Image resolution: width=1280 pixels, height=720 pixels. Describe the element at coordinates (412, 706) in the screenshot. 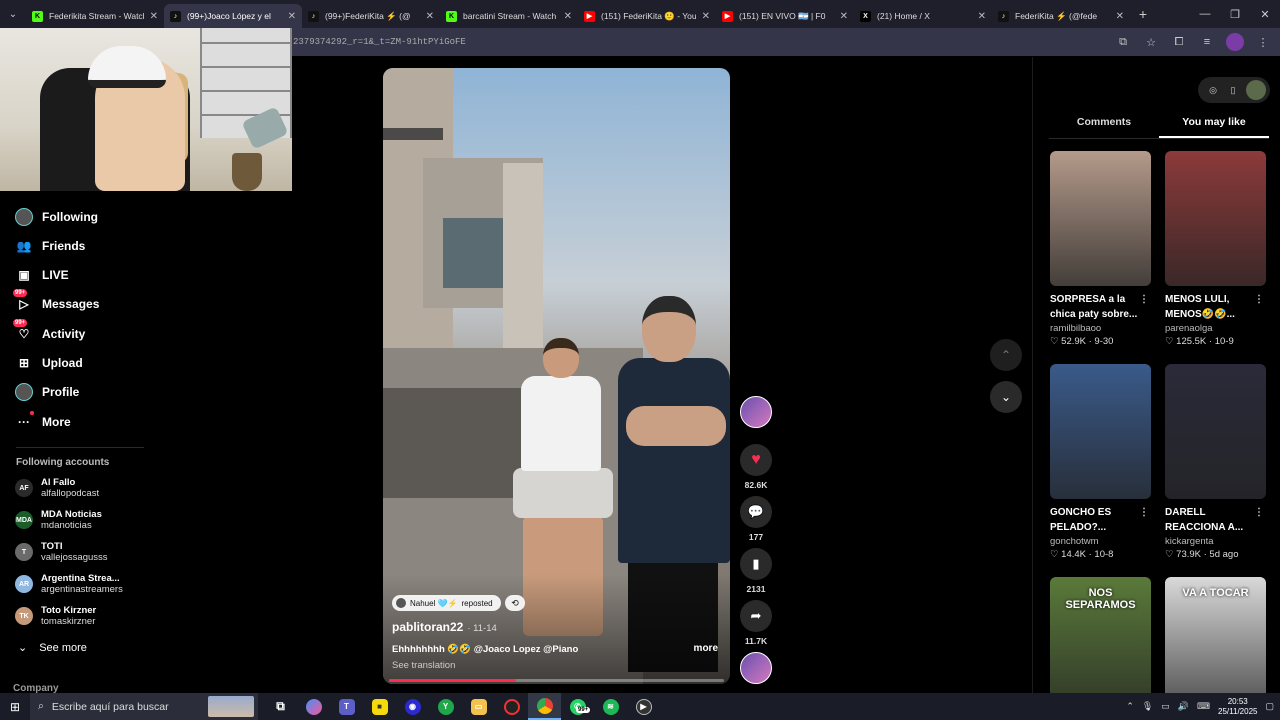

I see `app-circle-icon: ◉` at that location.